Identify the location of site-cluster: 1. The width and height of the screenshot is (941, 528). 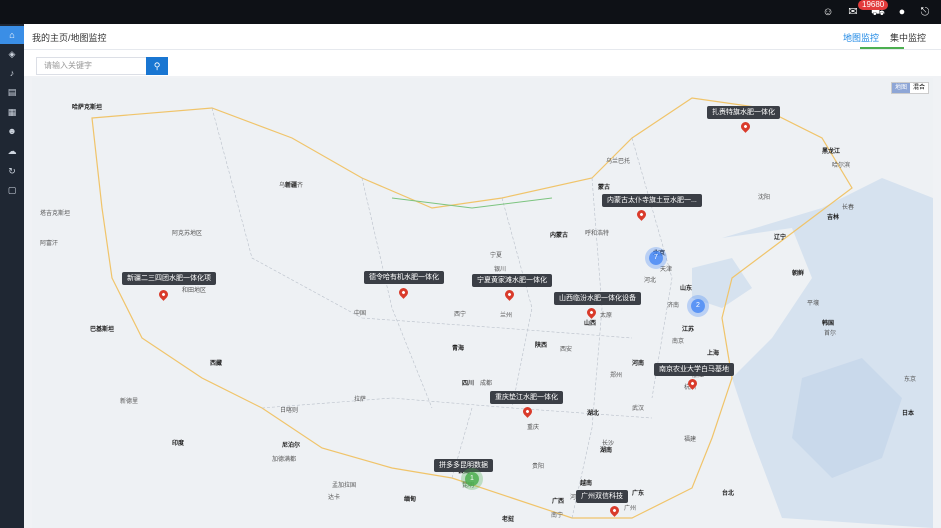
(472, 479).